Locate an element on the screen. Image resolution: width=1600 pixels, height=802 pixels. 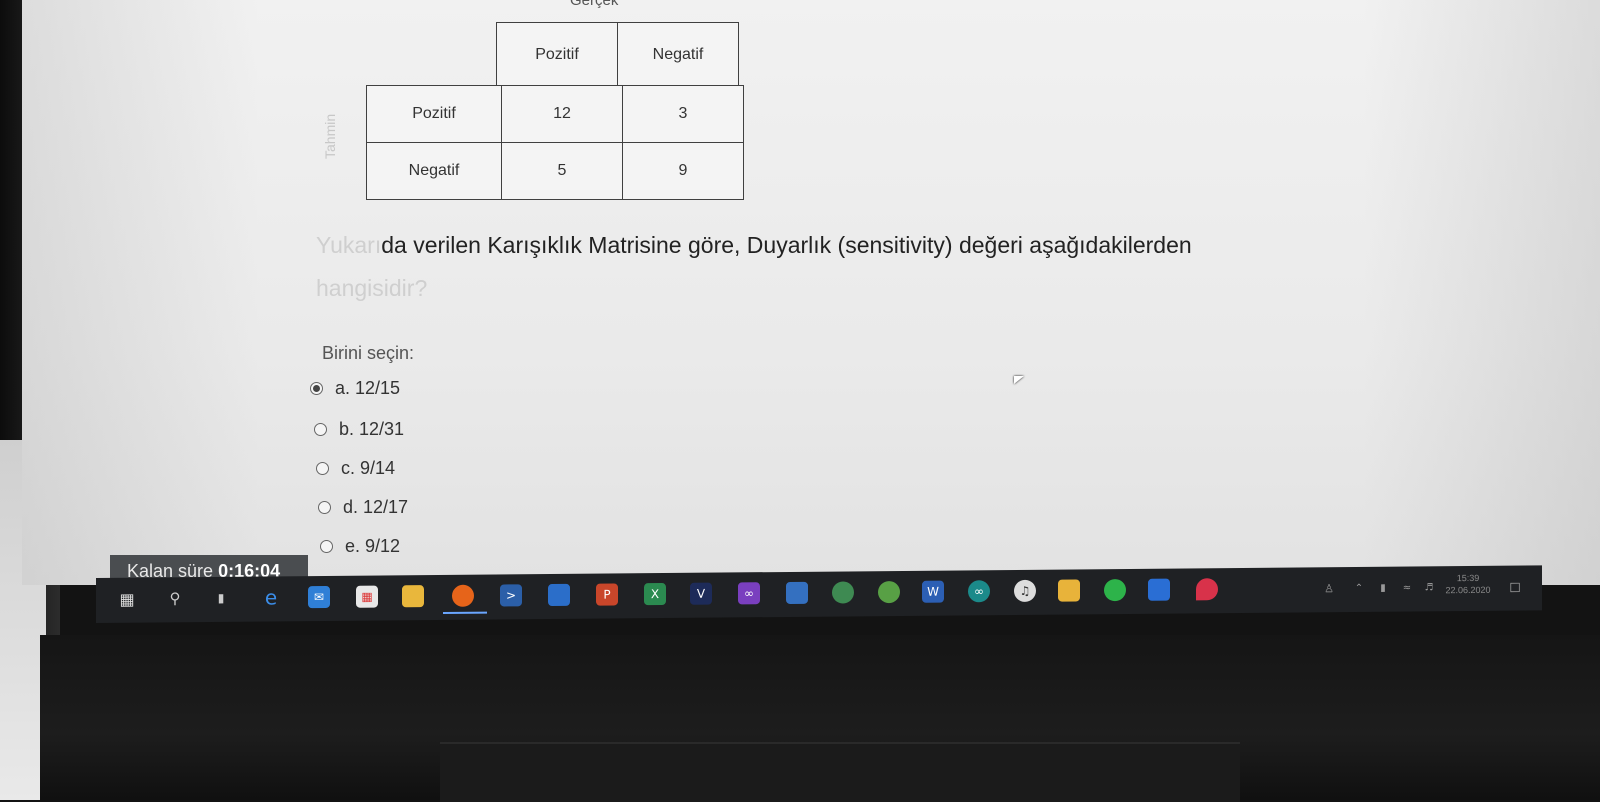
store-icon: ▦ is located at coordinates (367, 596).